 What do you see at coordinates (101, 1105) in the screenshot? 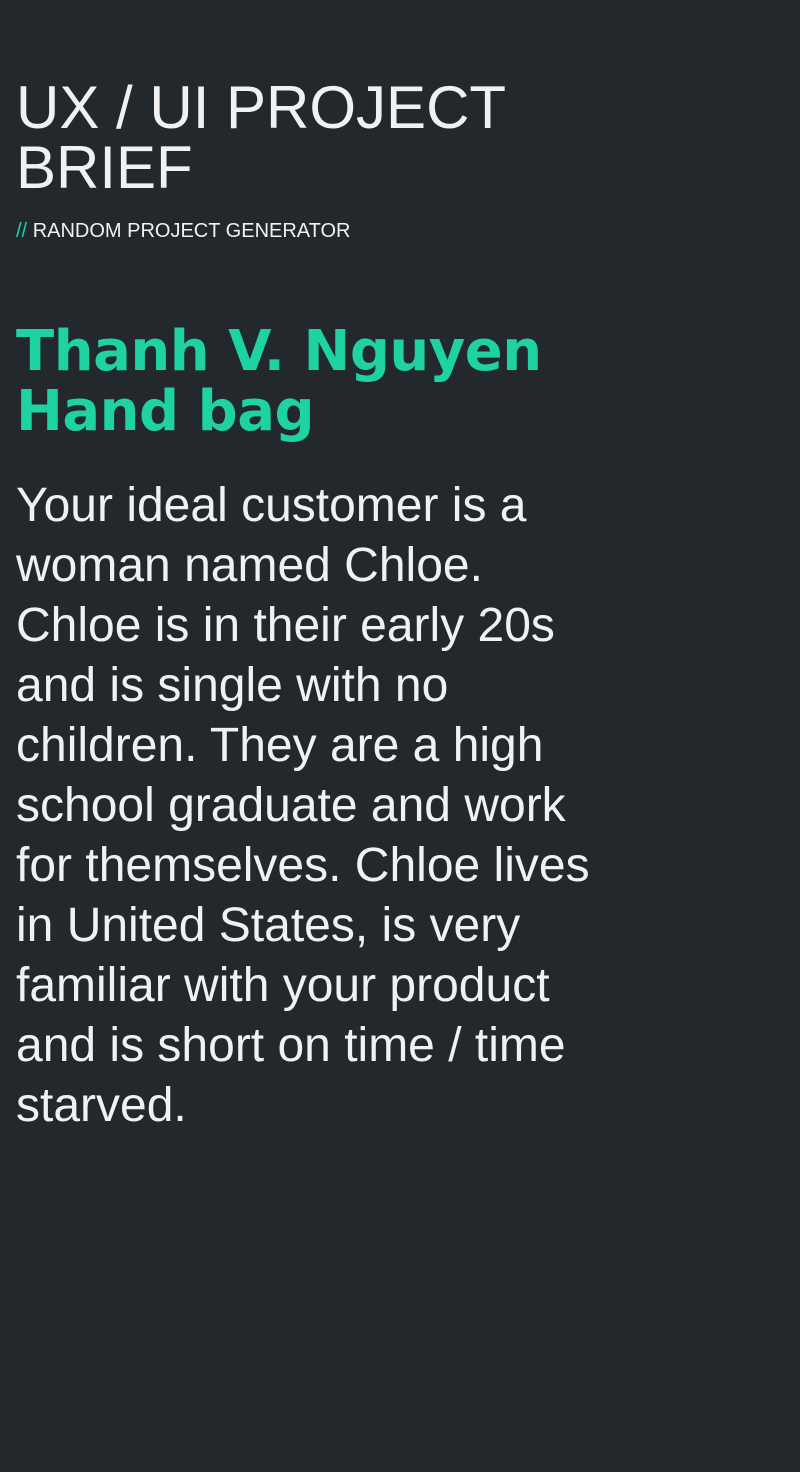
I see `brief-line: starved.` at bounding box center [101, 1105].